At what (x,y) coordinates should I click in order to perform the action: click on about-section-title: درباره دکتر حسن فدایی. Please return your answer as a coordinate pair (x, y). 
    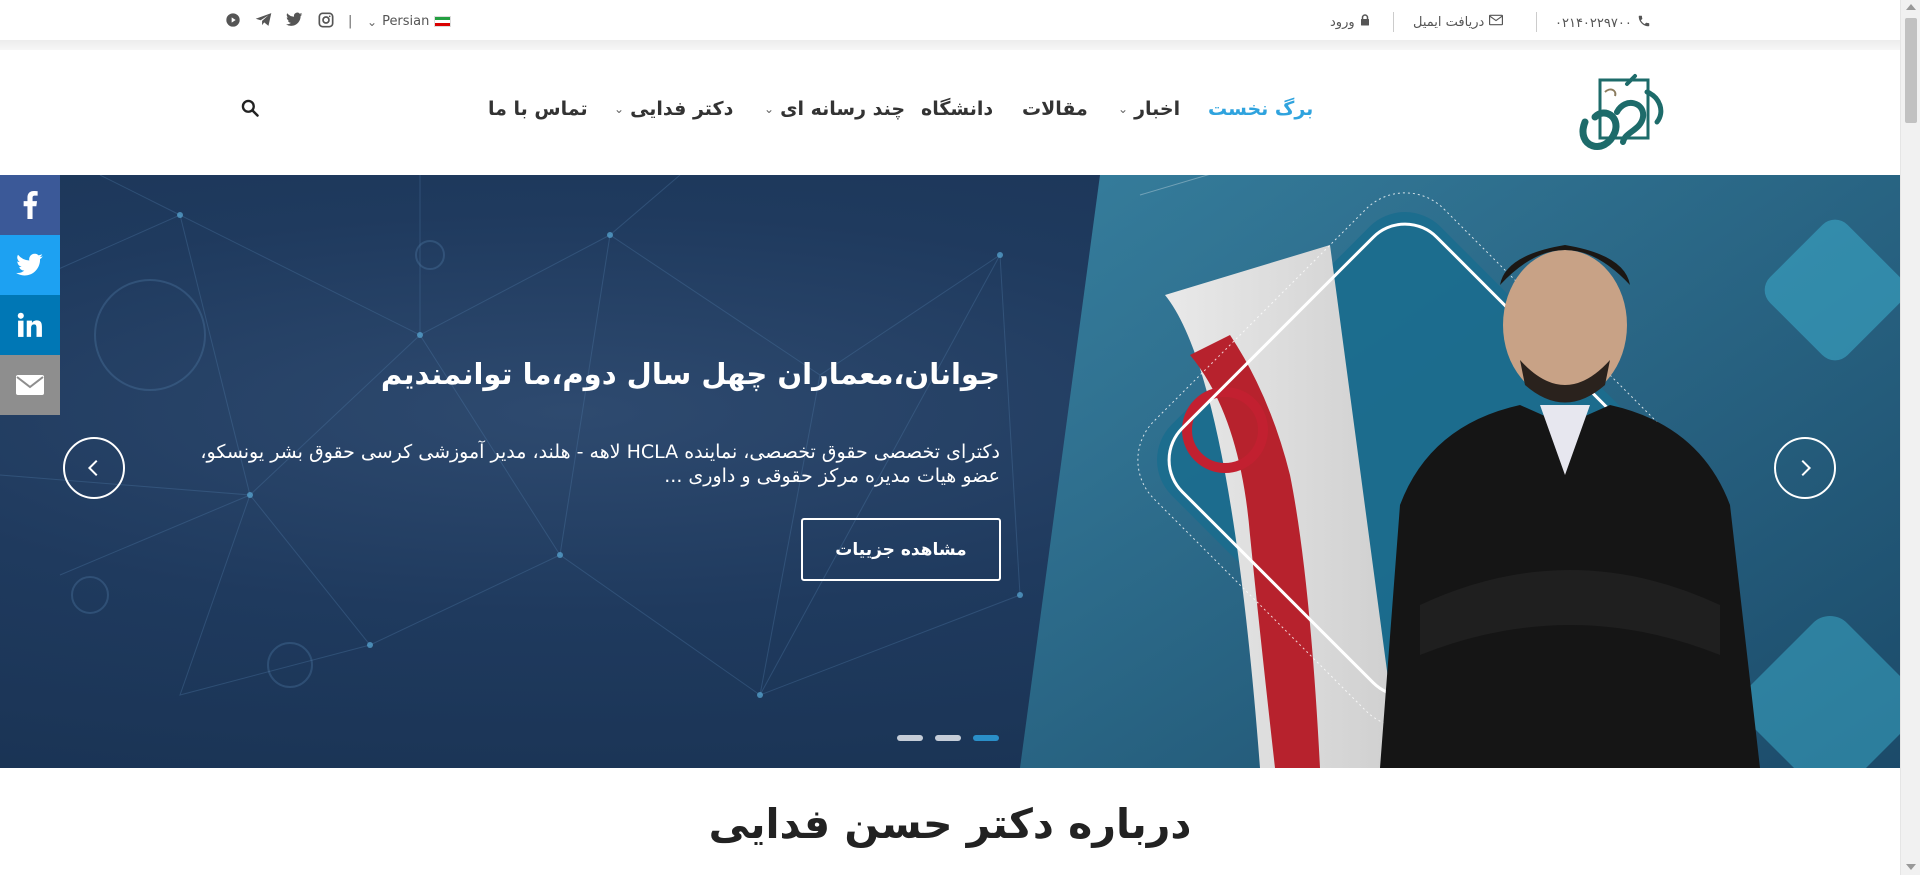
    Looking at the image, I should click on (950, 824).